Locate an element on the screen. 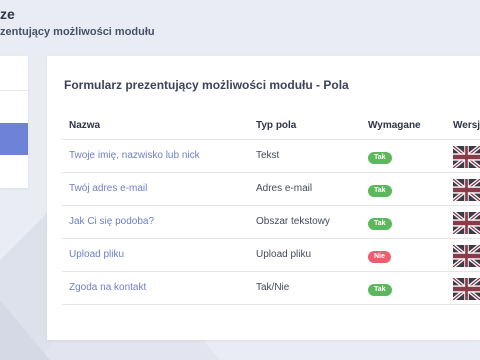 Image resolution: width=480 pixels, height=360 pixels. field-type: Upload pliku is located at coordinates (284, 254).